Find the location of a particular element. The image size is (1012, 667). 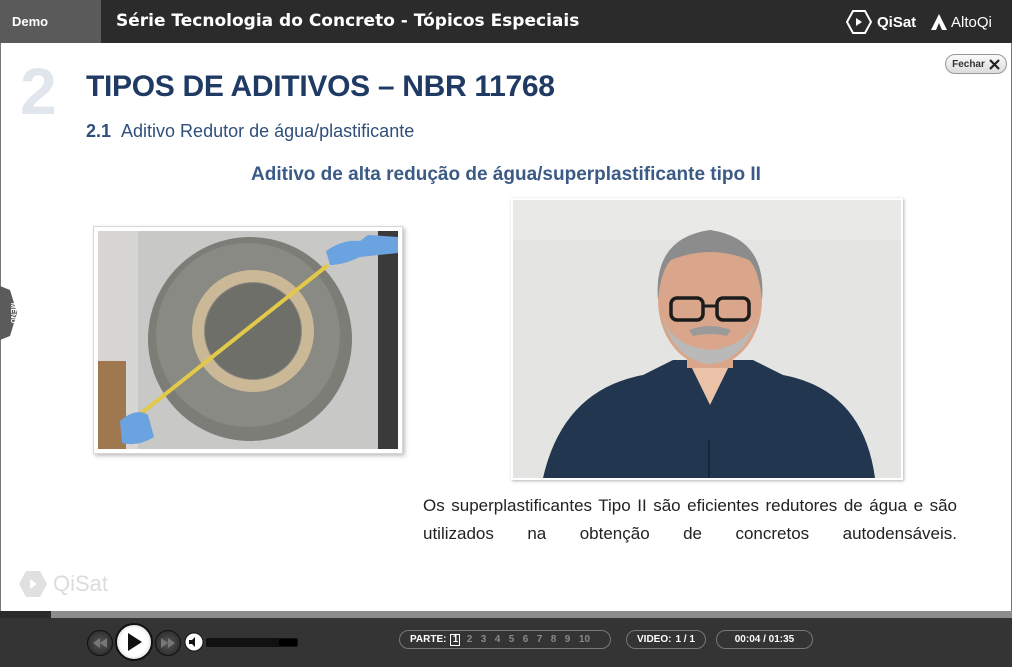

part-button: 8 is located at coordinates (553, 639).